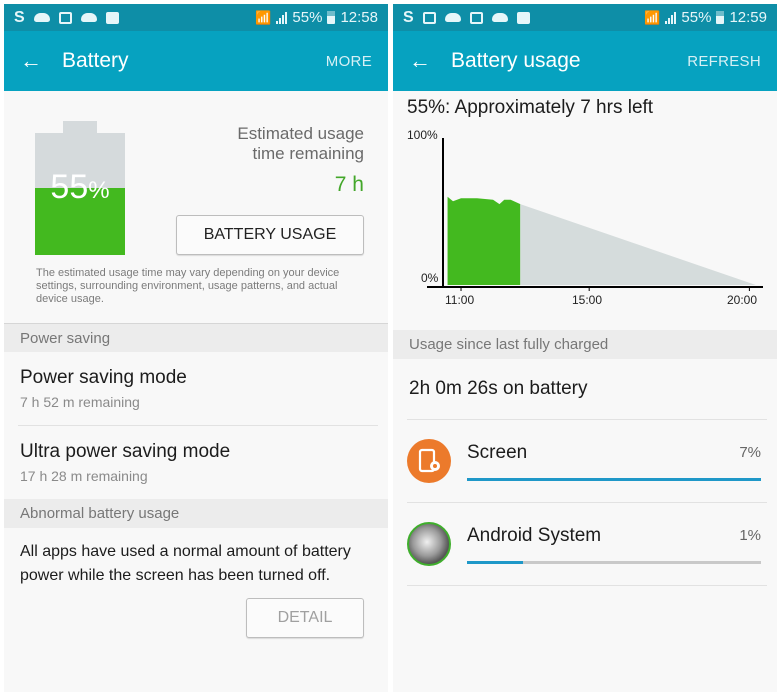  What do you see at coordinates (196, 513) in the screenshot?
I see `abnormal-usage-header: Abnormal battery usage` at bounding box center [196, 513].